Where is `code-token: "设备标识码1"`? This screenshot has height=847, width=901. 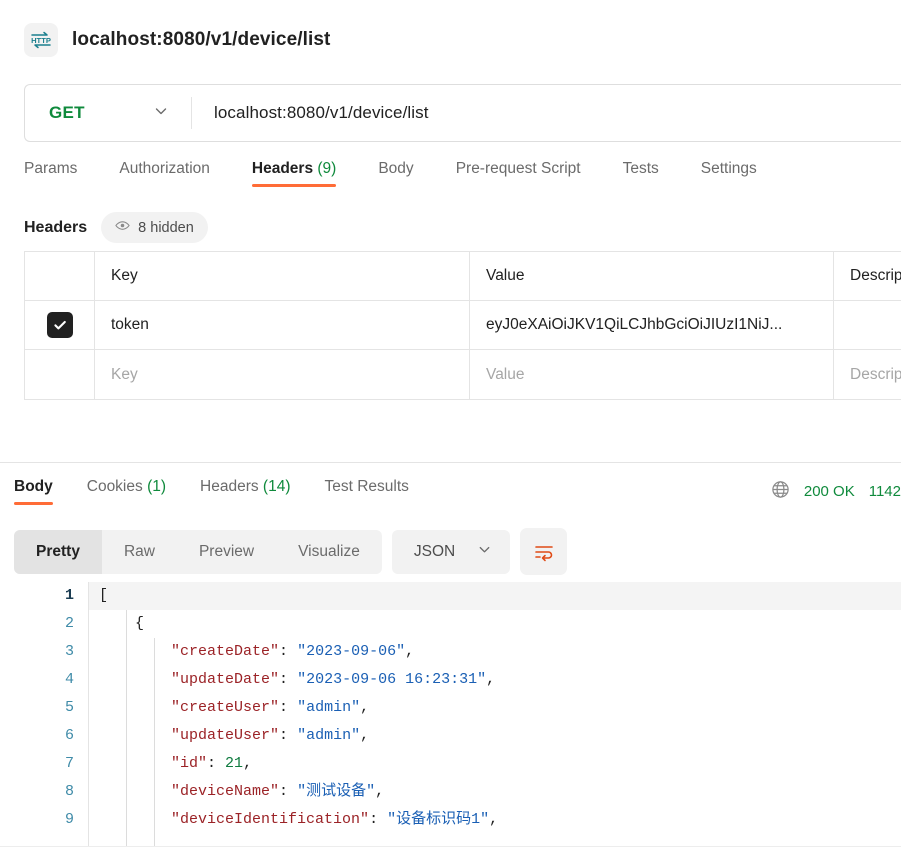 code-token: "设备标识码1" is located at coordinates (438, 819).